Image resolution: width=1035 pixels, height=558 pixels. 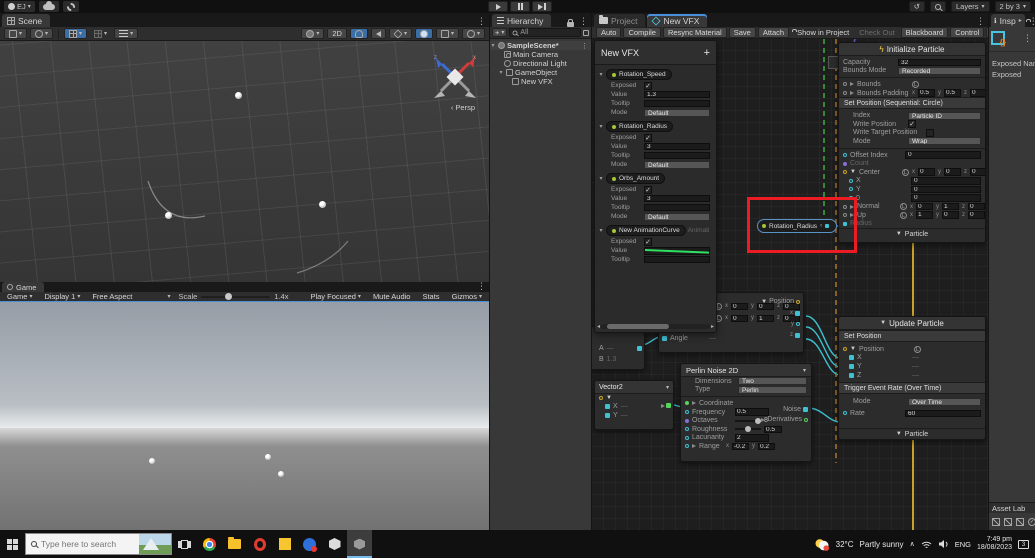 What do you see at coordinates (42, 33) in the screenshot?
I see `pivot-dropdown: ▾` at bounding box center [42, 33].